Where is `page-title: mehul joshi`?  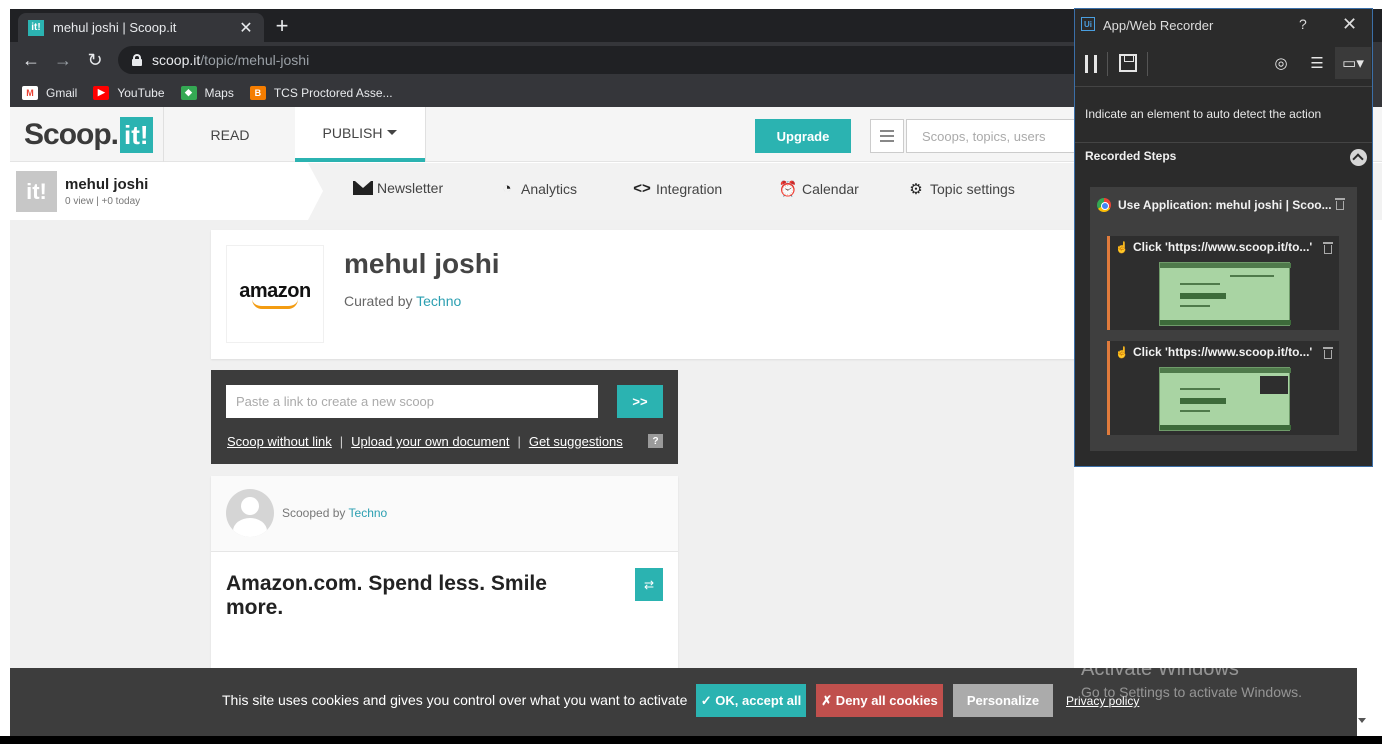
page-title: mehul joshi is located at coordinates (422, 263).